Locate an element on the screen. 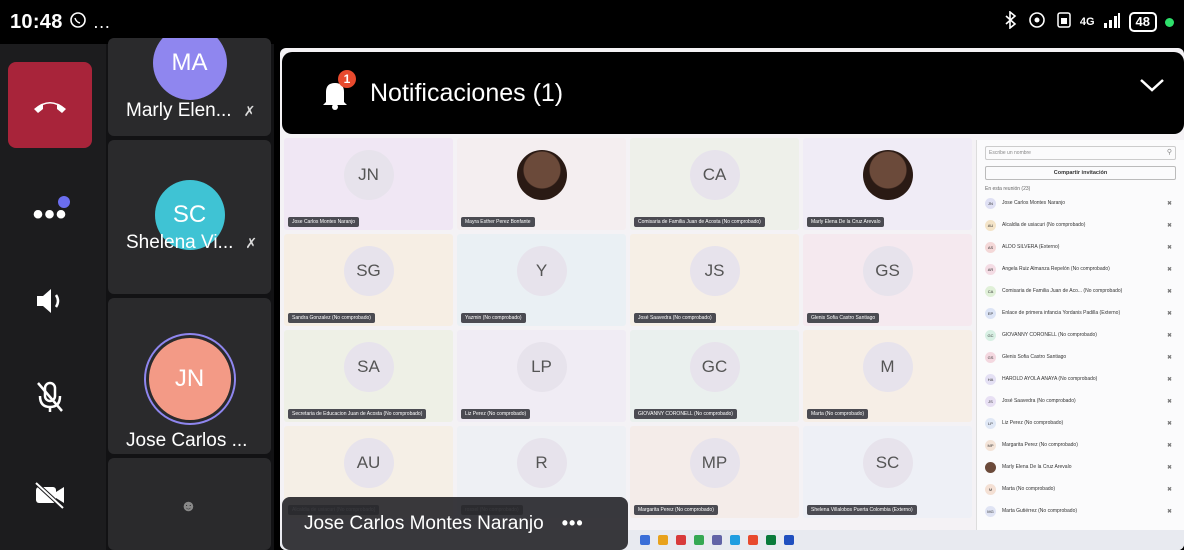  avatar: R is located at coordinates (541, 463).